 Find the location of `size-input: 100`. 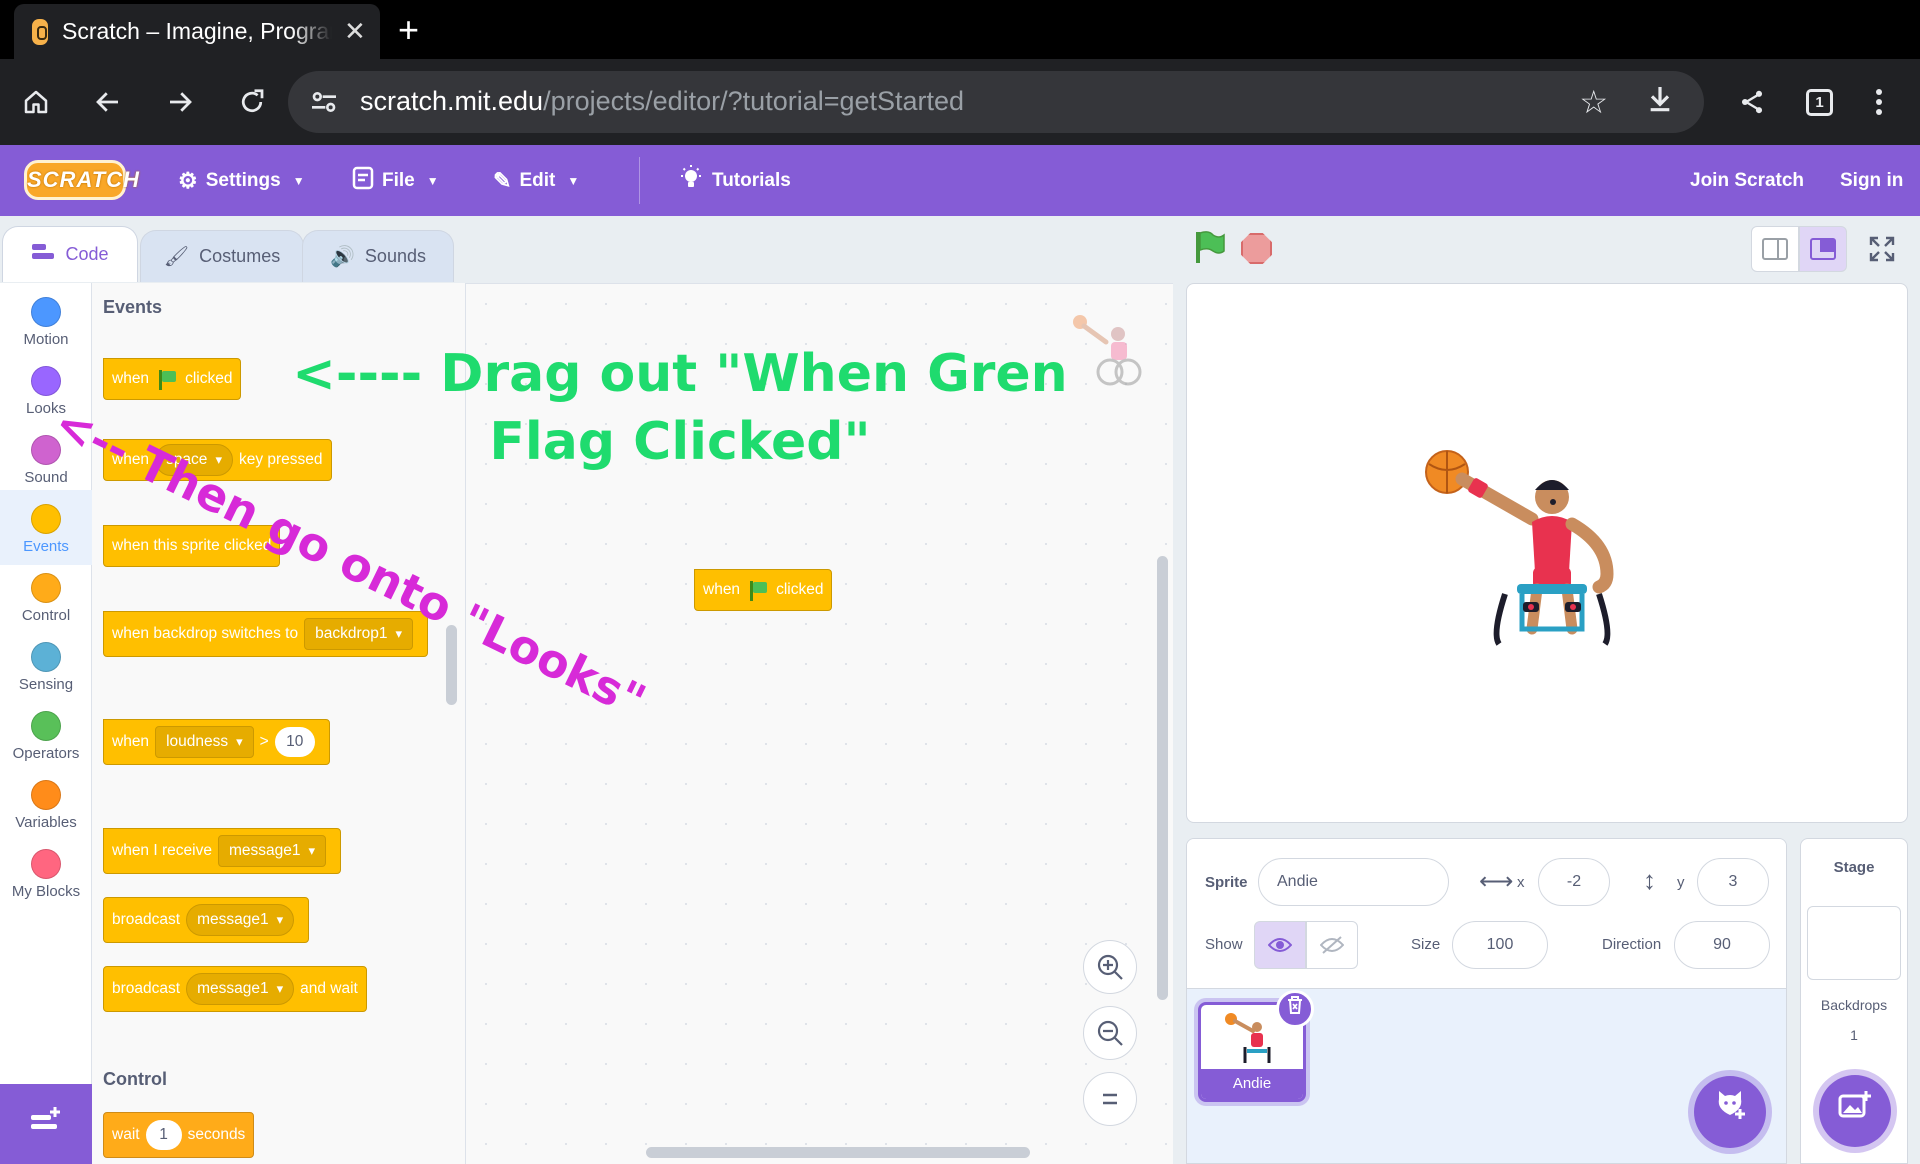

size-input: 100 is located at coordinates (1500, 945).